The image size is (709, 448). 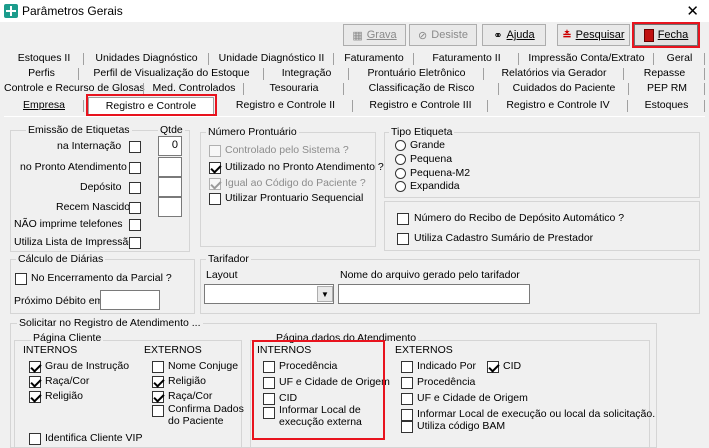 What do you see at coordinates (514, 35) in the screenshot?
I see `ajuda-button: ⚭ Ajuda` at bounding box center [514, 35].